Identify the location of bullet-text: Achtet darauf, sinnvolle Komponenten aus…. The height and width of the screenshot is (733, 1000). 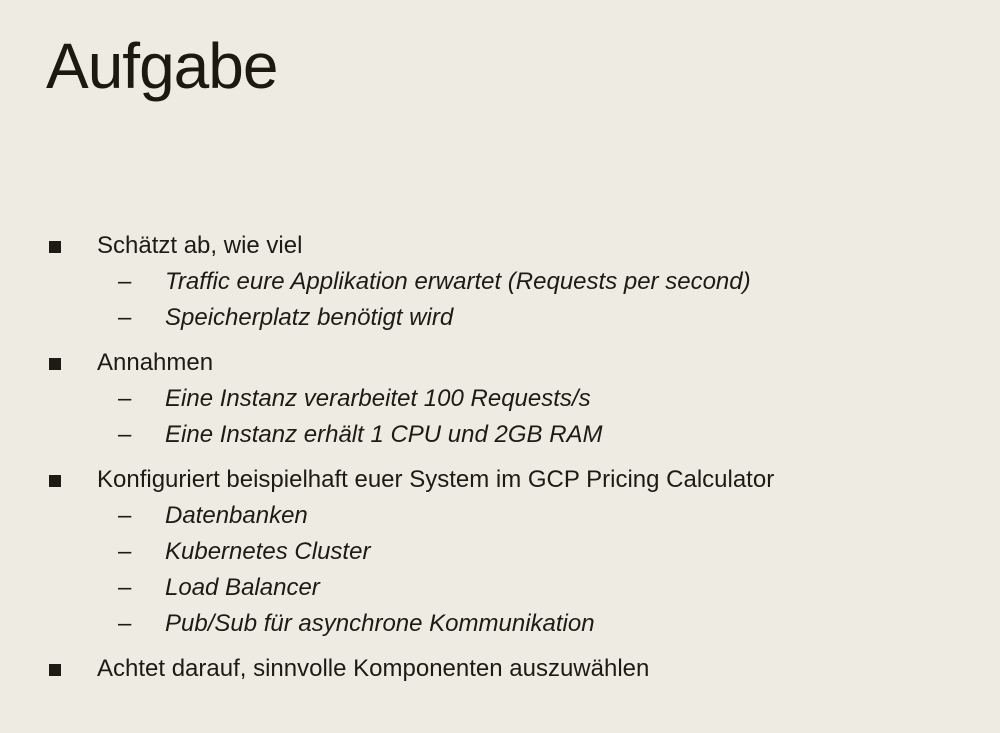
(373, 668).